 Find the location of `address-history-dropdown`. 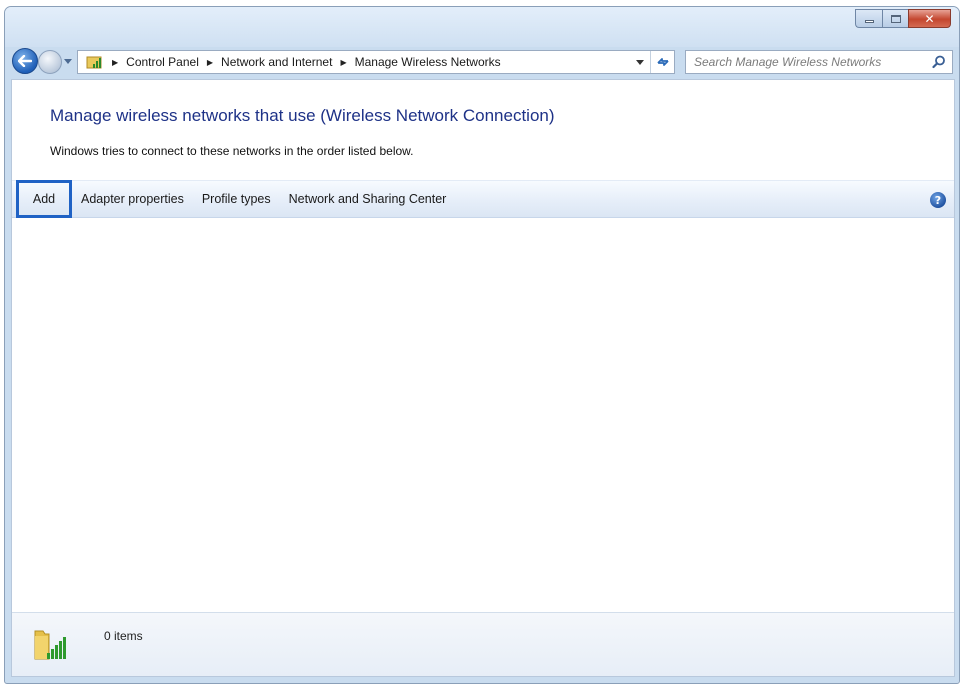

address-history-dropdown is located at coordinates (640, 62).